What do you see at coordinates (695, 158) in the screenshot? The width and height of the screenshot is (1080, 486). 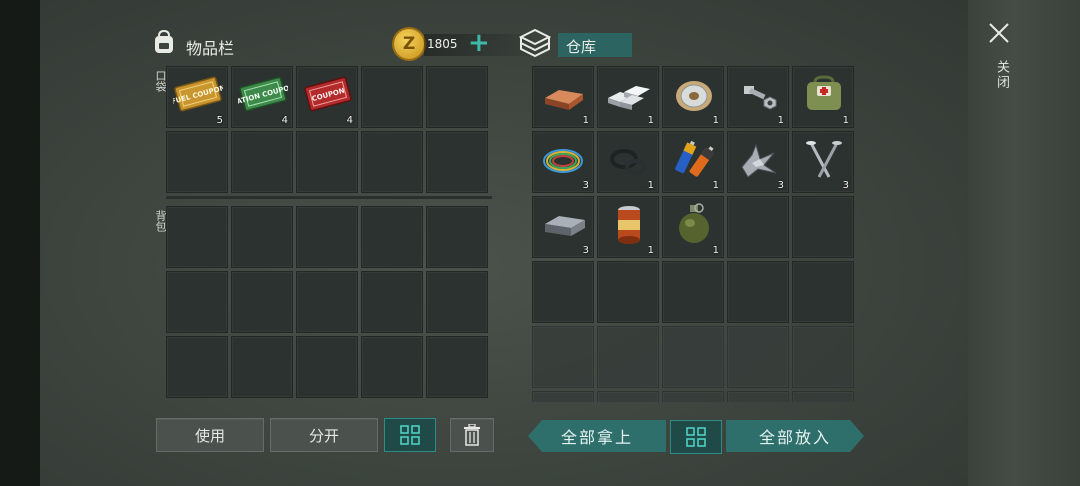 I see `batteries-icon` at bounding box center [695, 158].